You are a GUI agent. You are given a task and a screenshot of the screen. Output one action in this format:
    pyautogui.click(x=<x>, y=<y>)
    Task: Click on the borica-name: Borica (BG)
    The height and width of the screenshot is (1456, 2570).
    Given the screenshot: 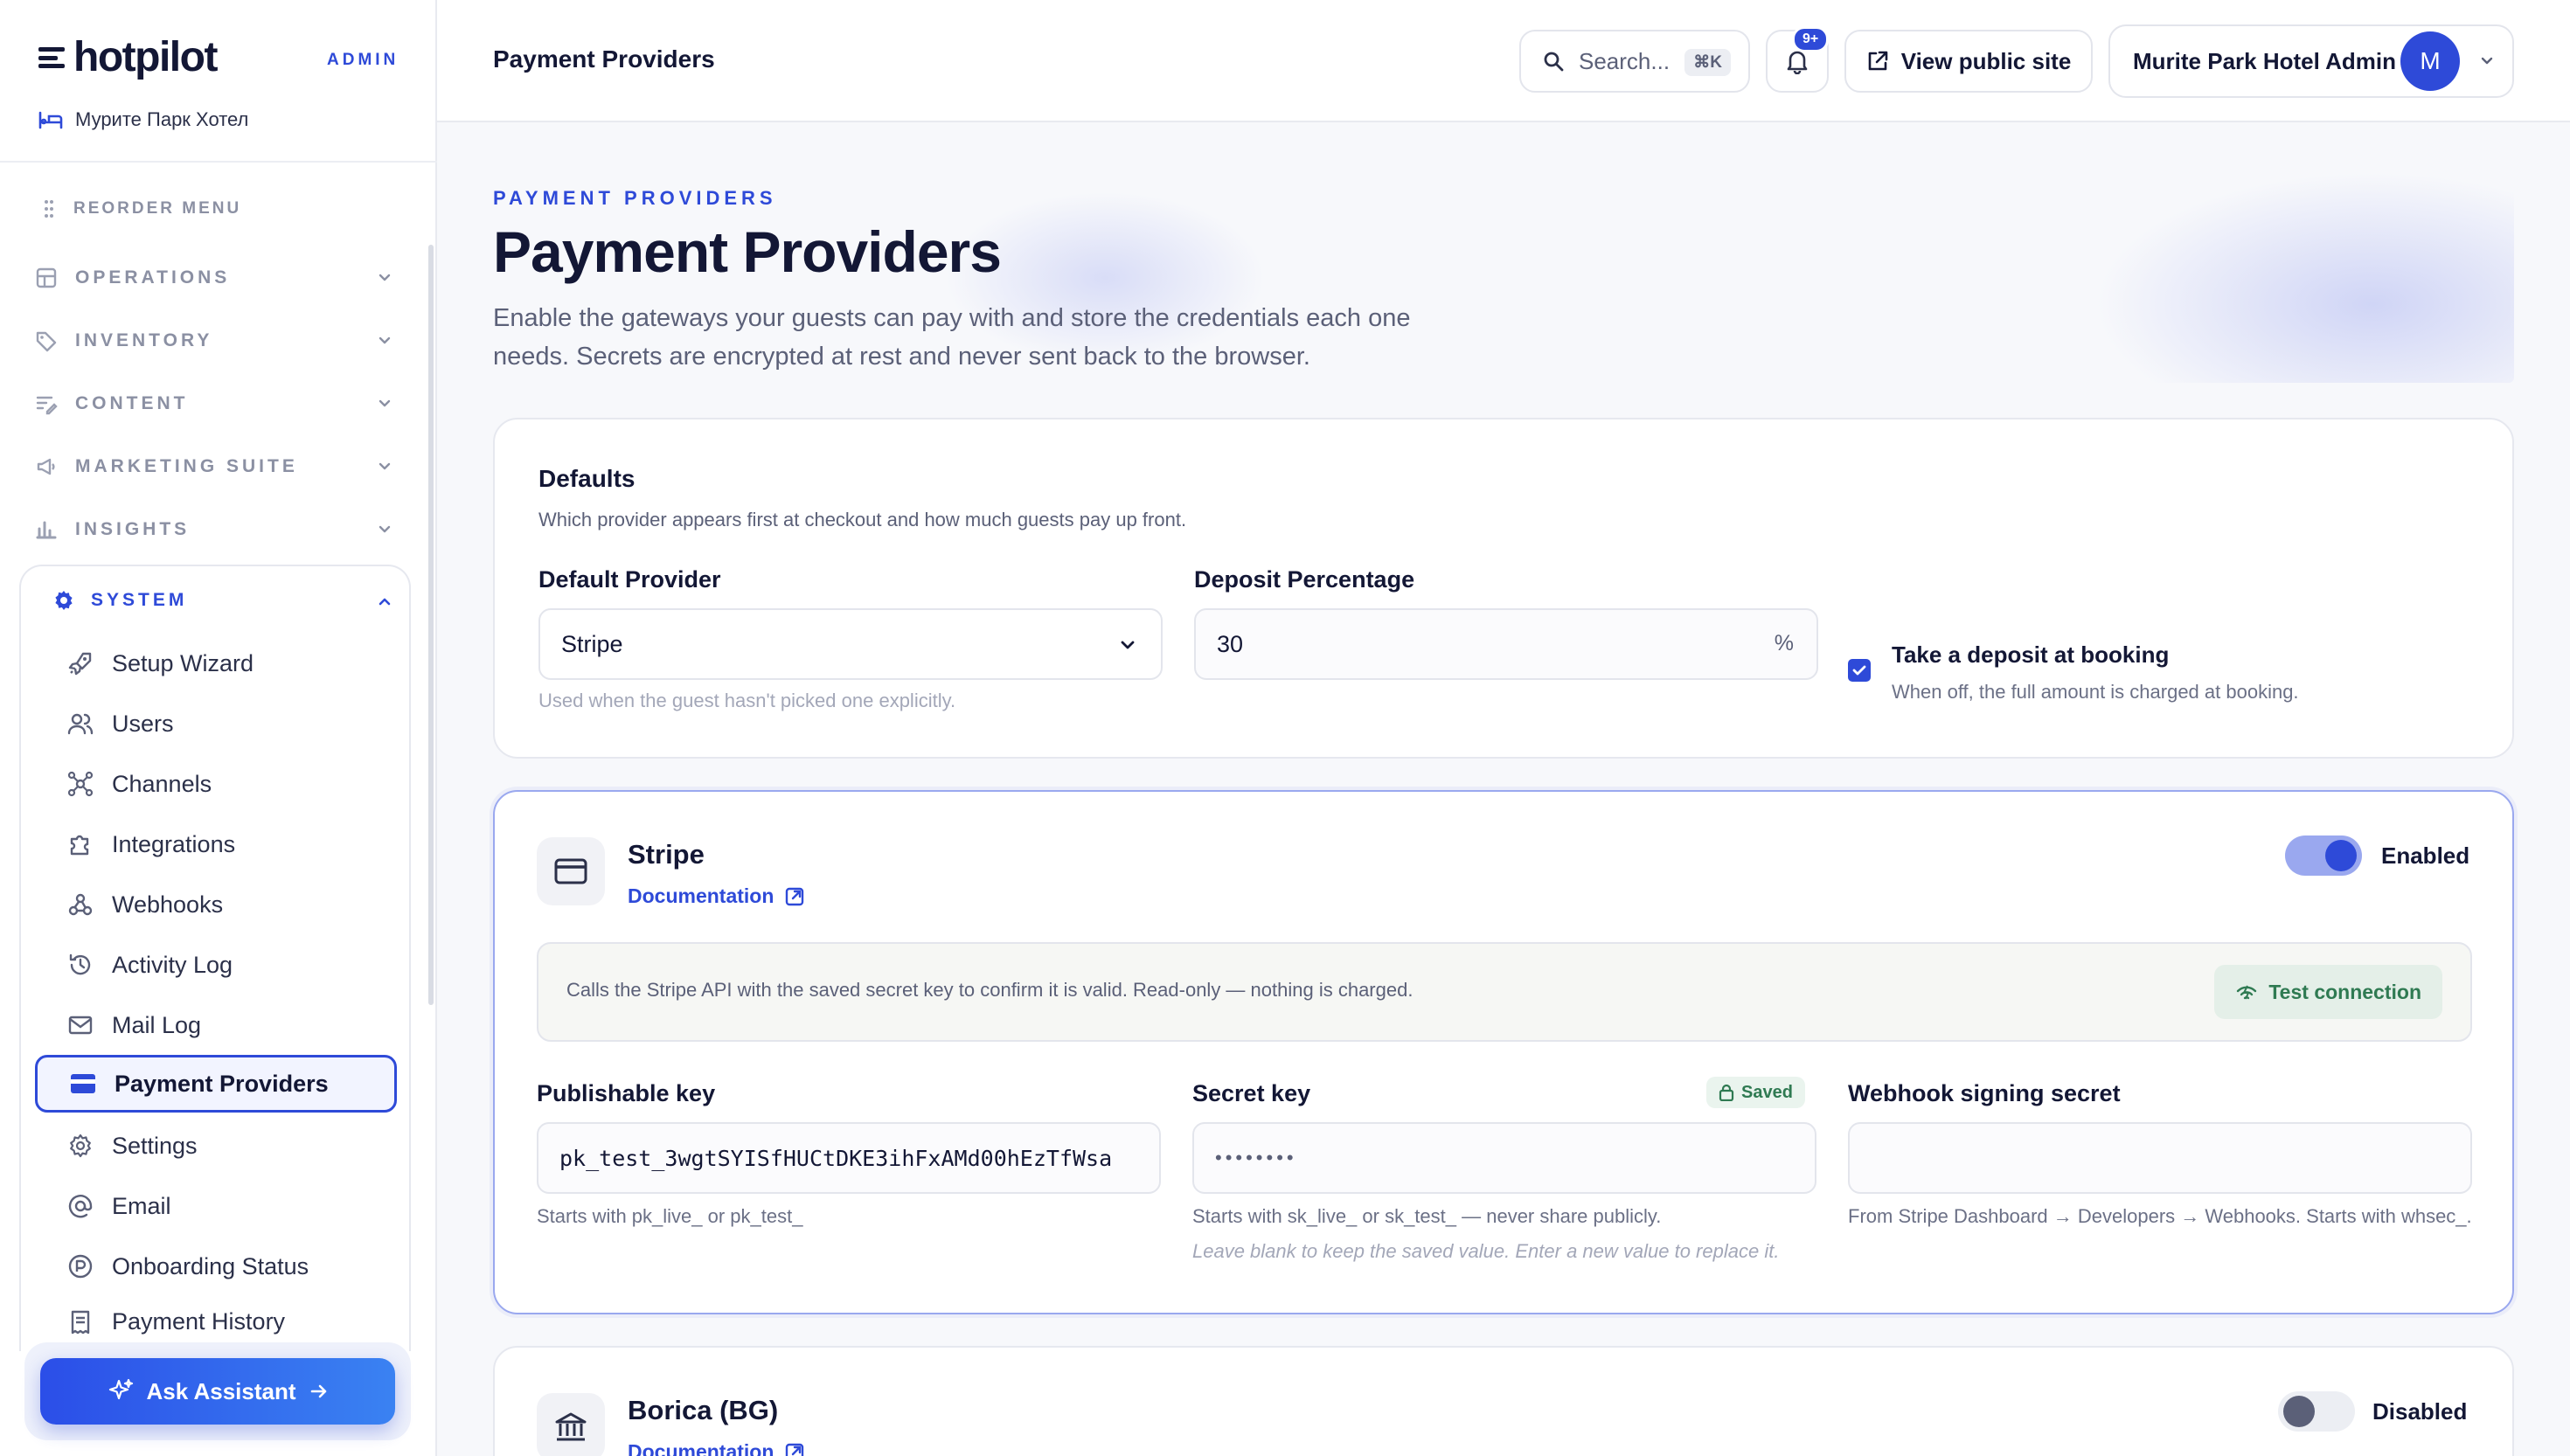 What is the action you would take?
    pyautogui.click(x=703, y=1410)
    